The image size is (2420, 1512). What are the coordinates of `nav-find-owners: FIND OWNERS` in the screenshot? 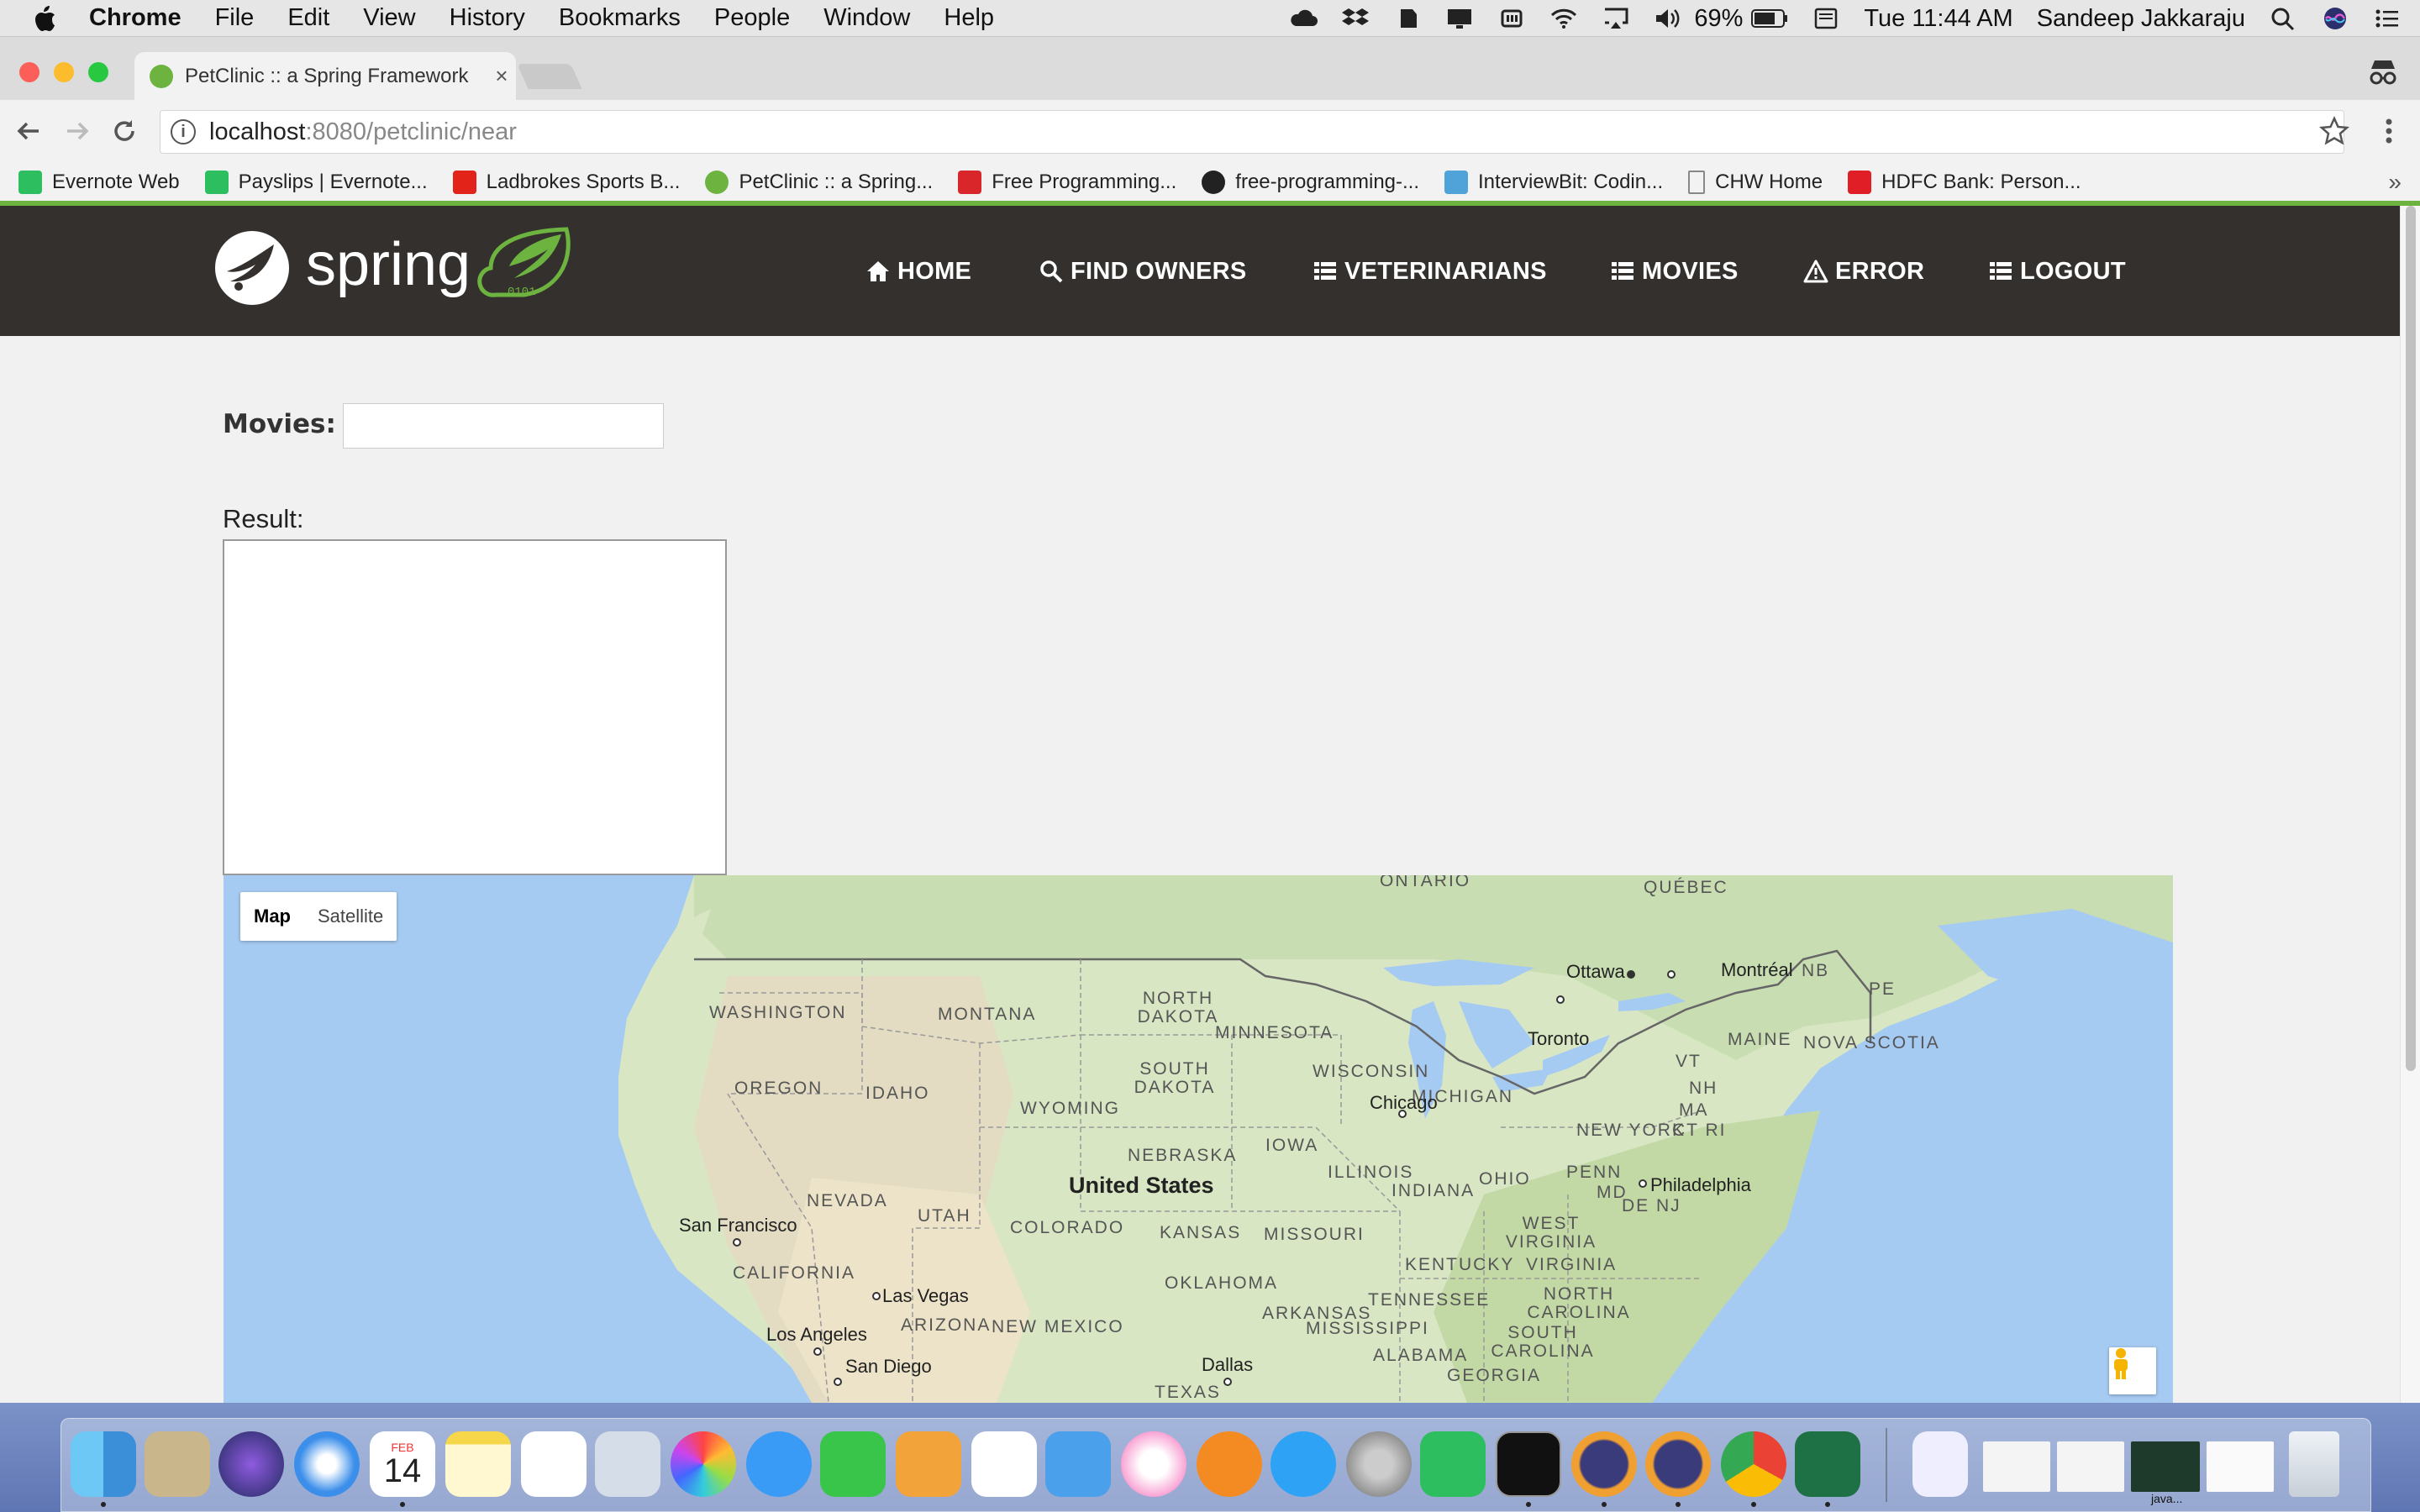 It's located at (1143, 271).